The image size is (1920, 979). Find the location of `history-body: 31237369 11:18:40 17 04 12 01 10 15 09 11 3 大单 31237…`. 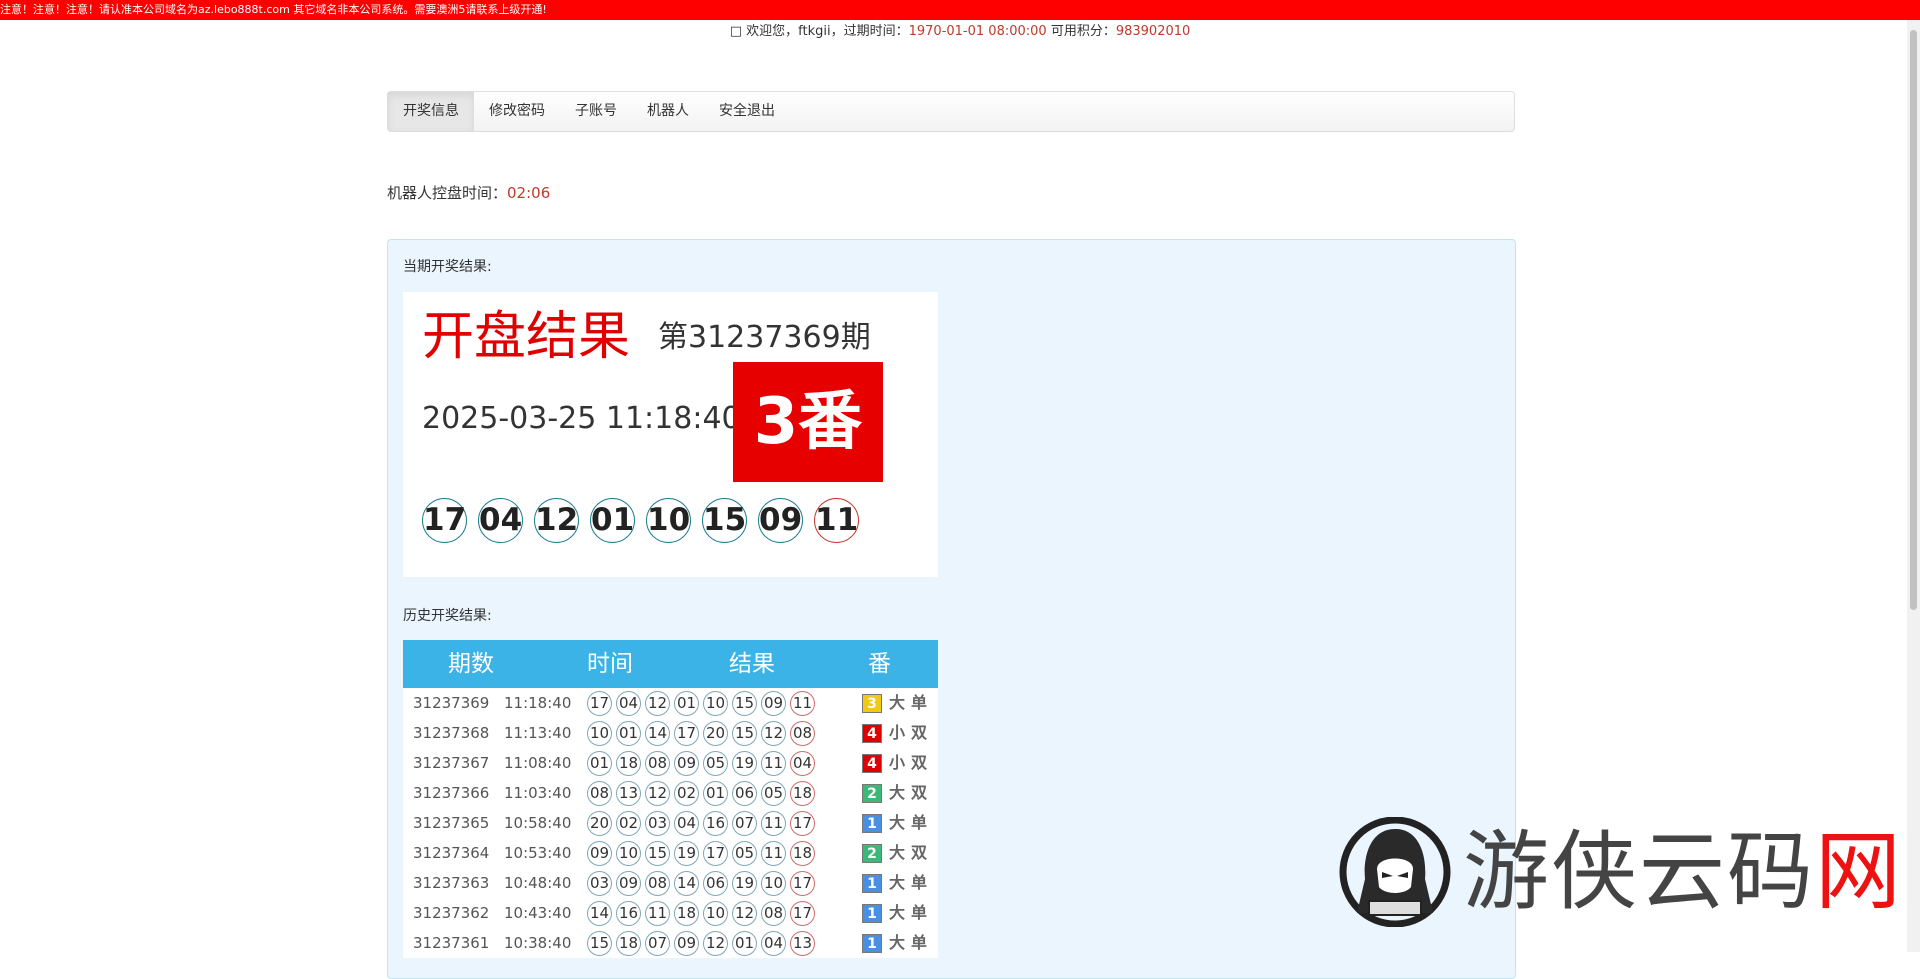

history-body: 31237369 11:18:40 17 04 12 01 10 15 09 11 3 大单 31237… is located at coordinates (670, 823).